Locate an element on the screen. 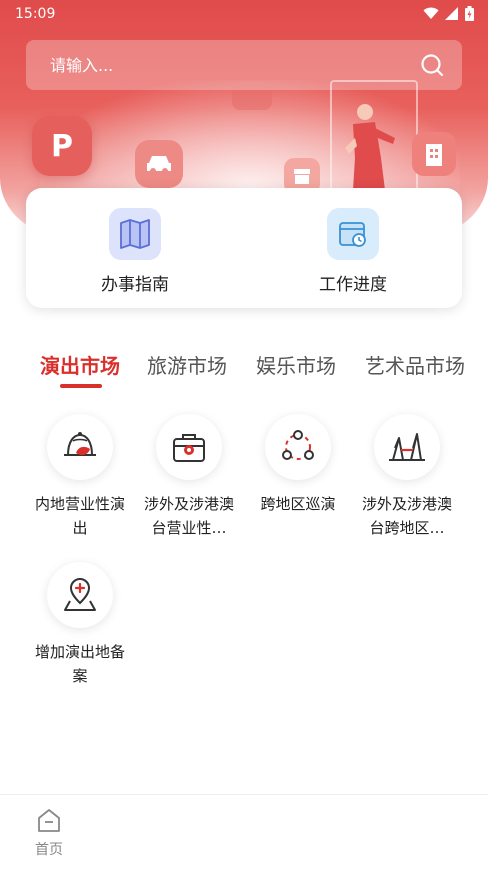 Image resolution: width=488 pixels, height=869 pixels. service-label: 增加演出地备案 is located at coordinates (79, 664).